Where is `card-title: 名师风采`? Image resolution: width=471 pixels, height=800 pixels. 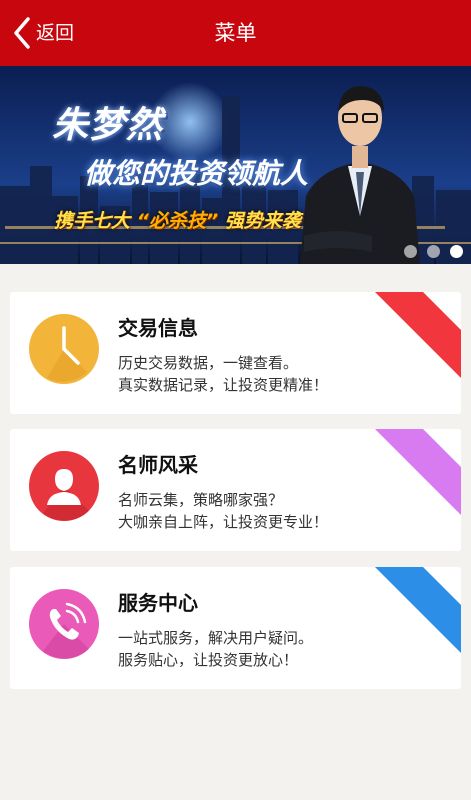 card-title: 名师风采 is located at coordinates (158, 465).